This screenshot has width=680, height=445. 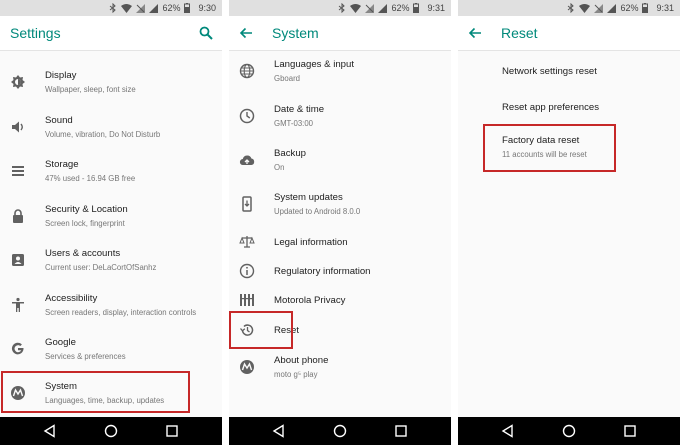 What do you see at coordinates (340, 72) in the screenshot?
I see `system-item-languages: Languages & input Gboard` at bounding box center [340, 72].